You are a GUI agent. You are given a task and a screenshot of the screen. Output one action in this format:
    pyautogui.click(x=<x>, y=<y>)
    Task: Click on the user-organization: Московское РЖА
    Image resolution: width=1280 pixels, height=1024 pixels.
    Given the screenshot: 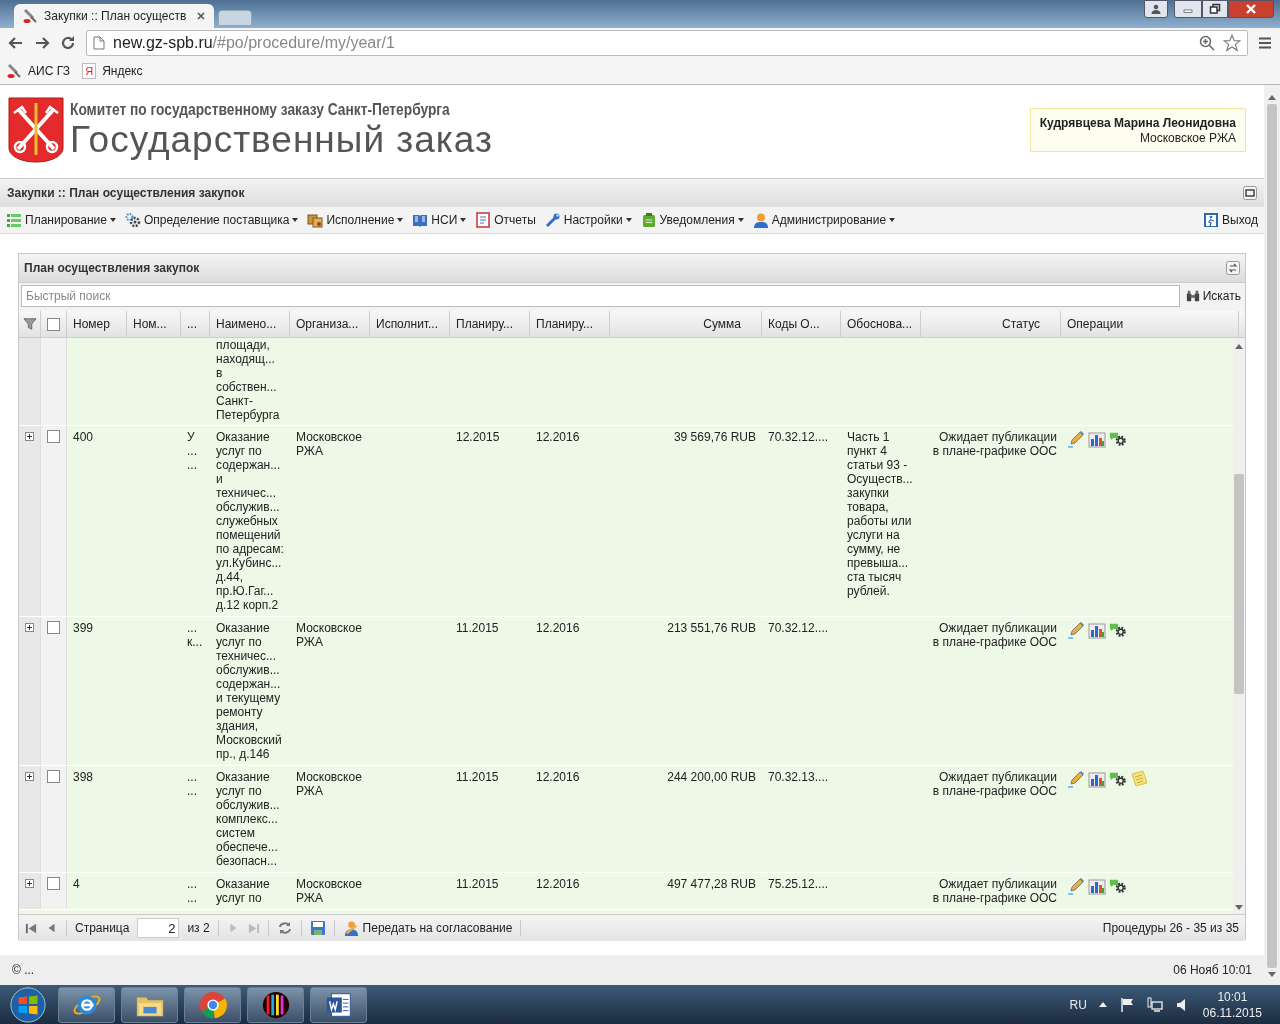 What is the action you would take?
    pyautogui.click(x=1187, y=138)
    